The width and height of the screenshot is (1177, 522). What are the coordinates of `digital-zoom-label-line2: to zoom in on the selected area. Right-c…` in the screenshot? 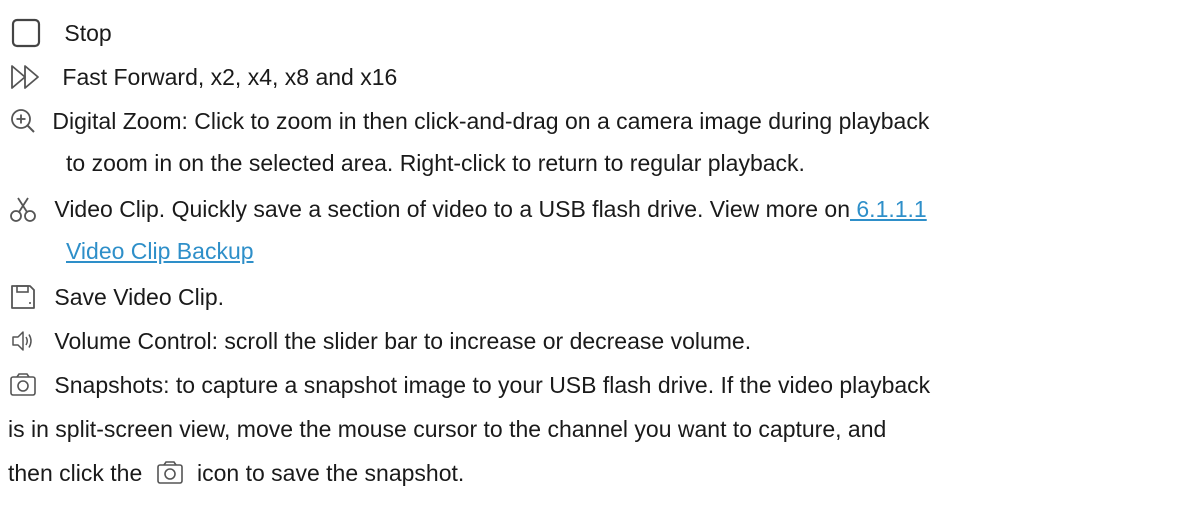 It's located at (435, 163).